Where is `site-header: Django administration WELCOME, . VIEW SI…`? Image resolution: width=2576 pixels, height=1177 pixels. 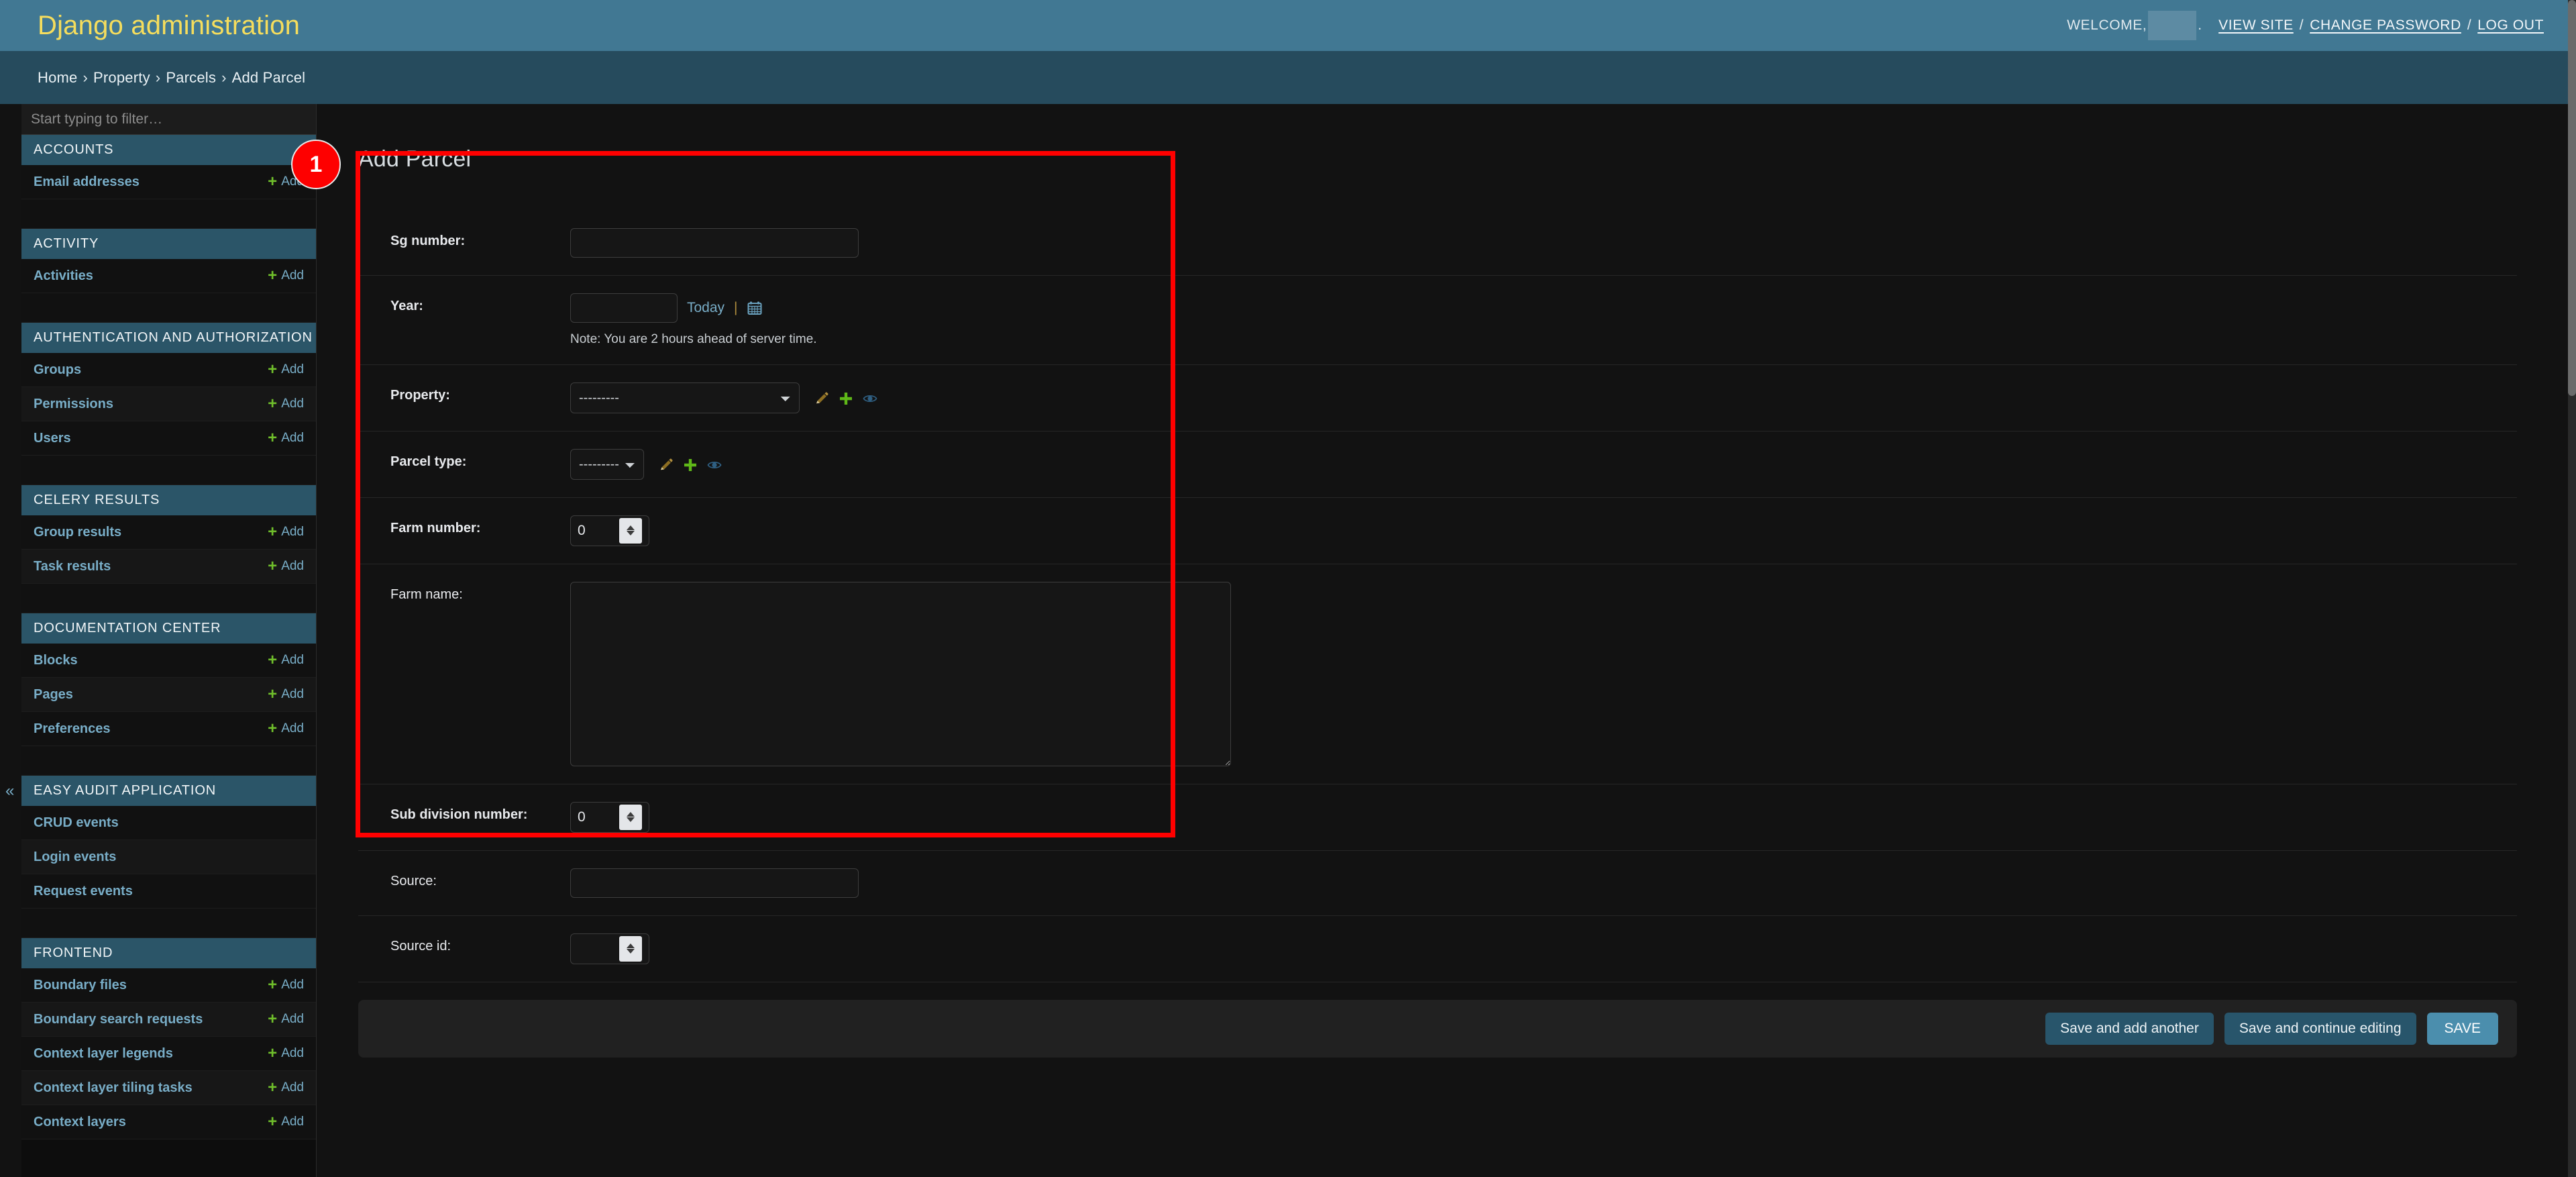 site-header: Django administration WELCOME, . VIEW SI… is located at coordinates (1288, 25).